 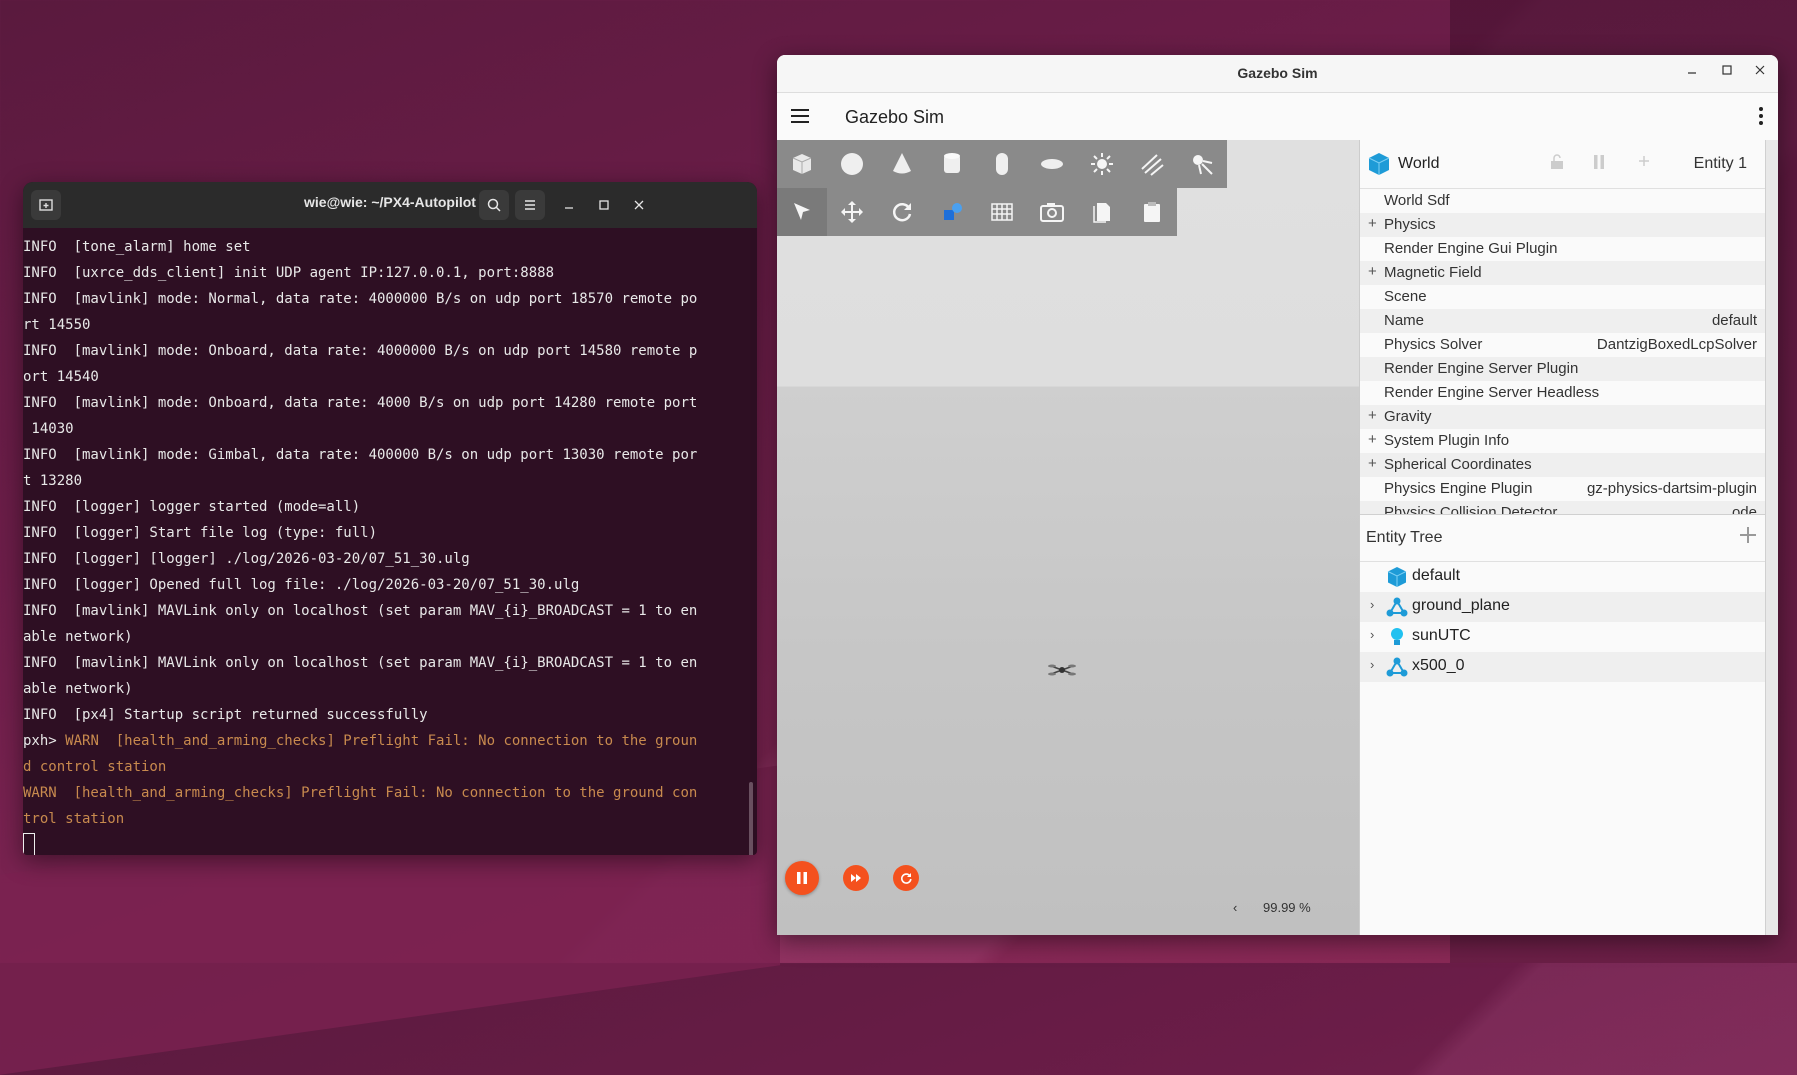 I want to click on box-icon, so click(x=802, y=164).